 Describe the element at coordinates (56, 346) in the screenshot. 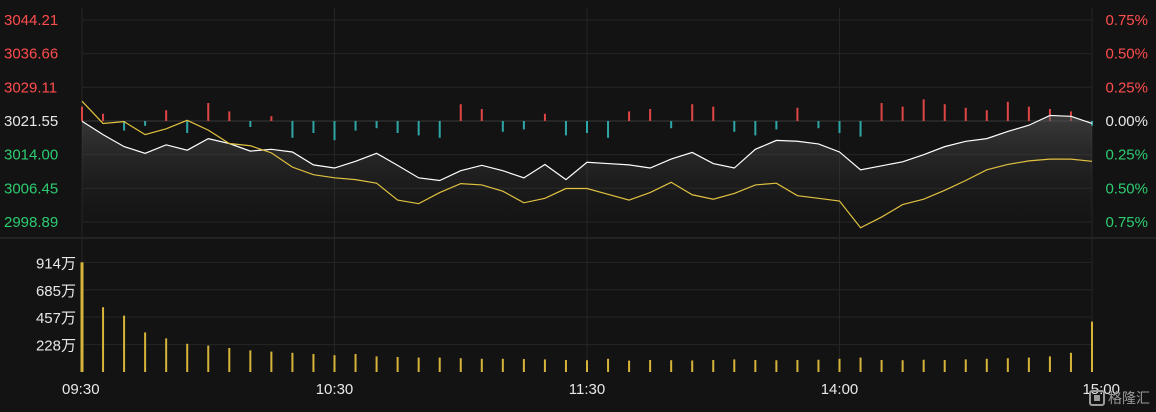

I see `volume-tick-label: 228万` at that location.